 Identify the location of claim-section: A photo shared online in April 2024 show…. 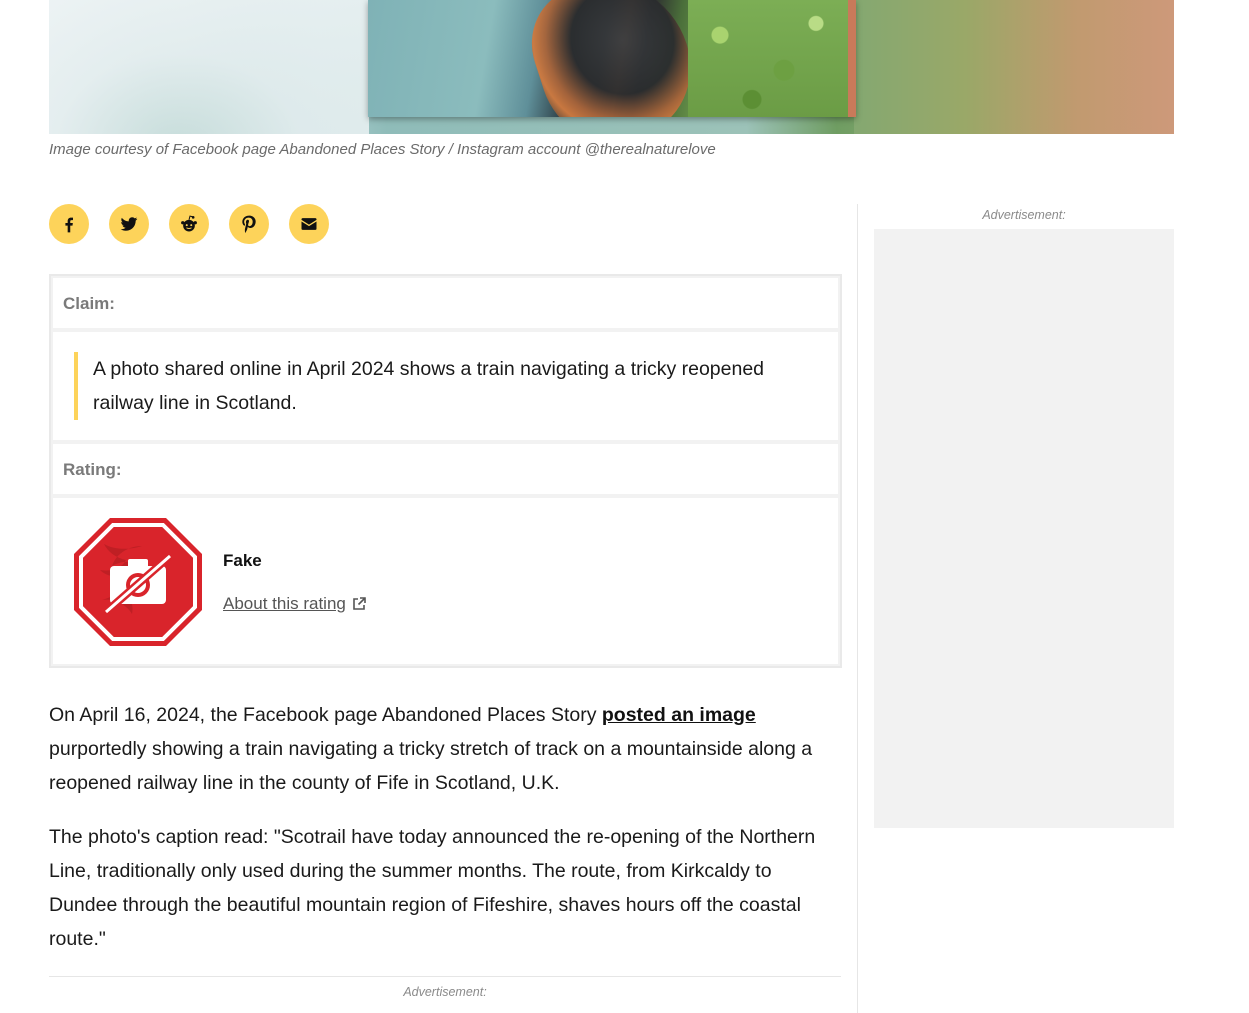
(445, 386).